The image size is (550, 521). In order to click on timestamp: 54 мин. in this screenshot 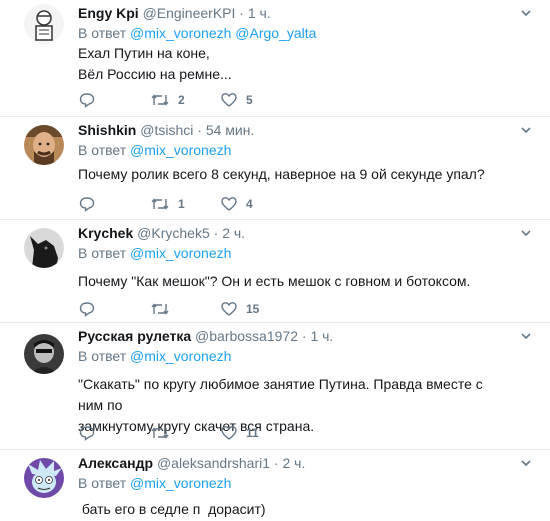, I will do `click(230, 130)`.